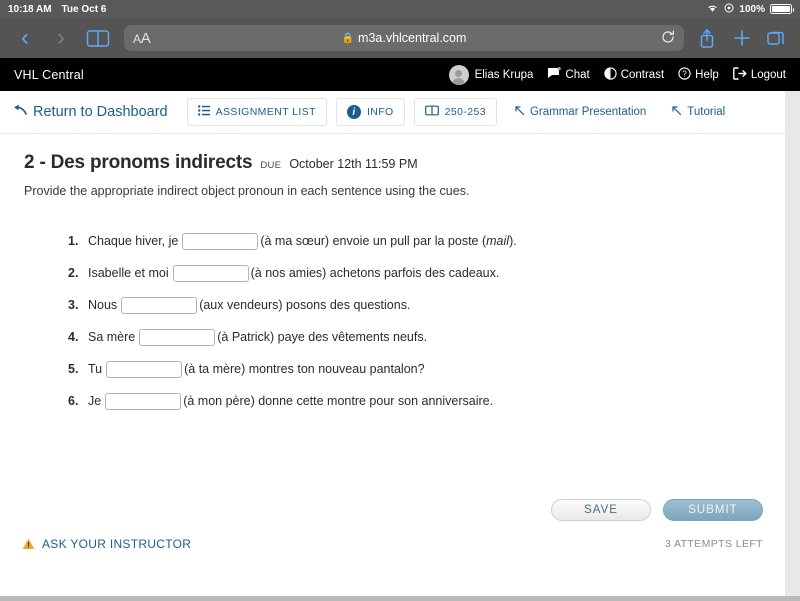 The image size is (800, 601). What do you see at coordinates (128, 273) in the screenshot?
I see `question-text-before: Isabelle et moi` at bounding box center [128, 273].